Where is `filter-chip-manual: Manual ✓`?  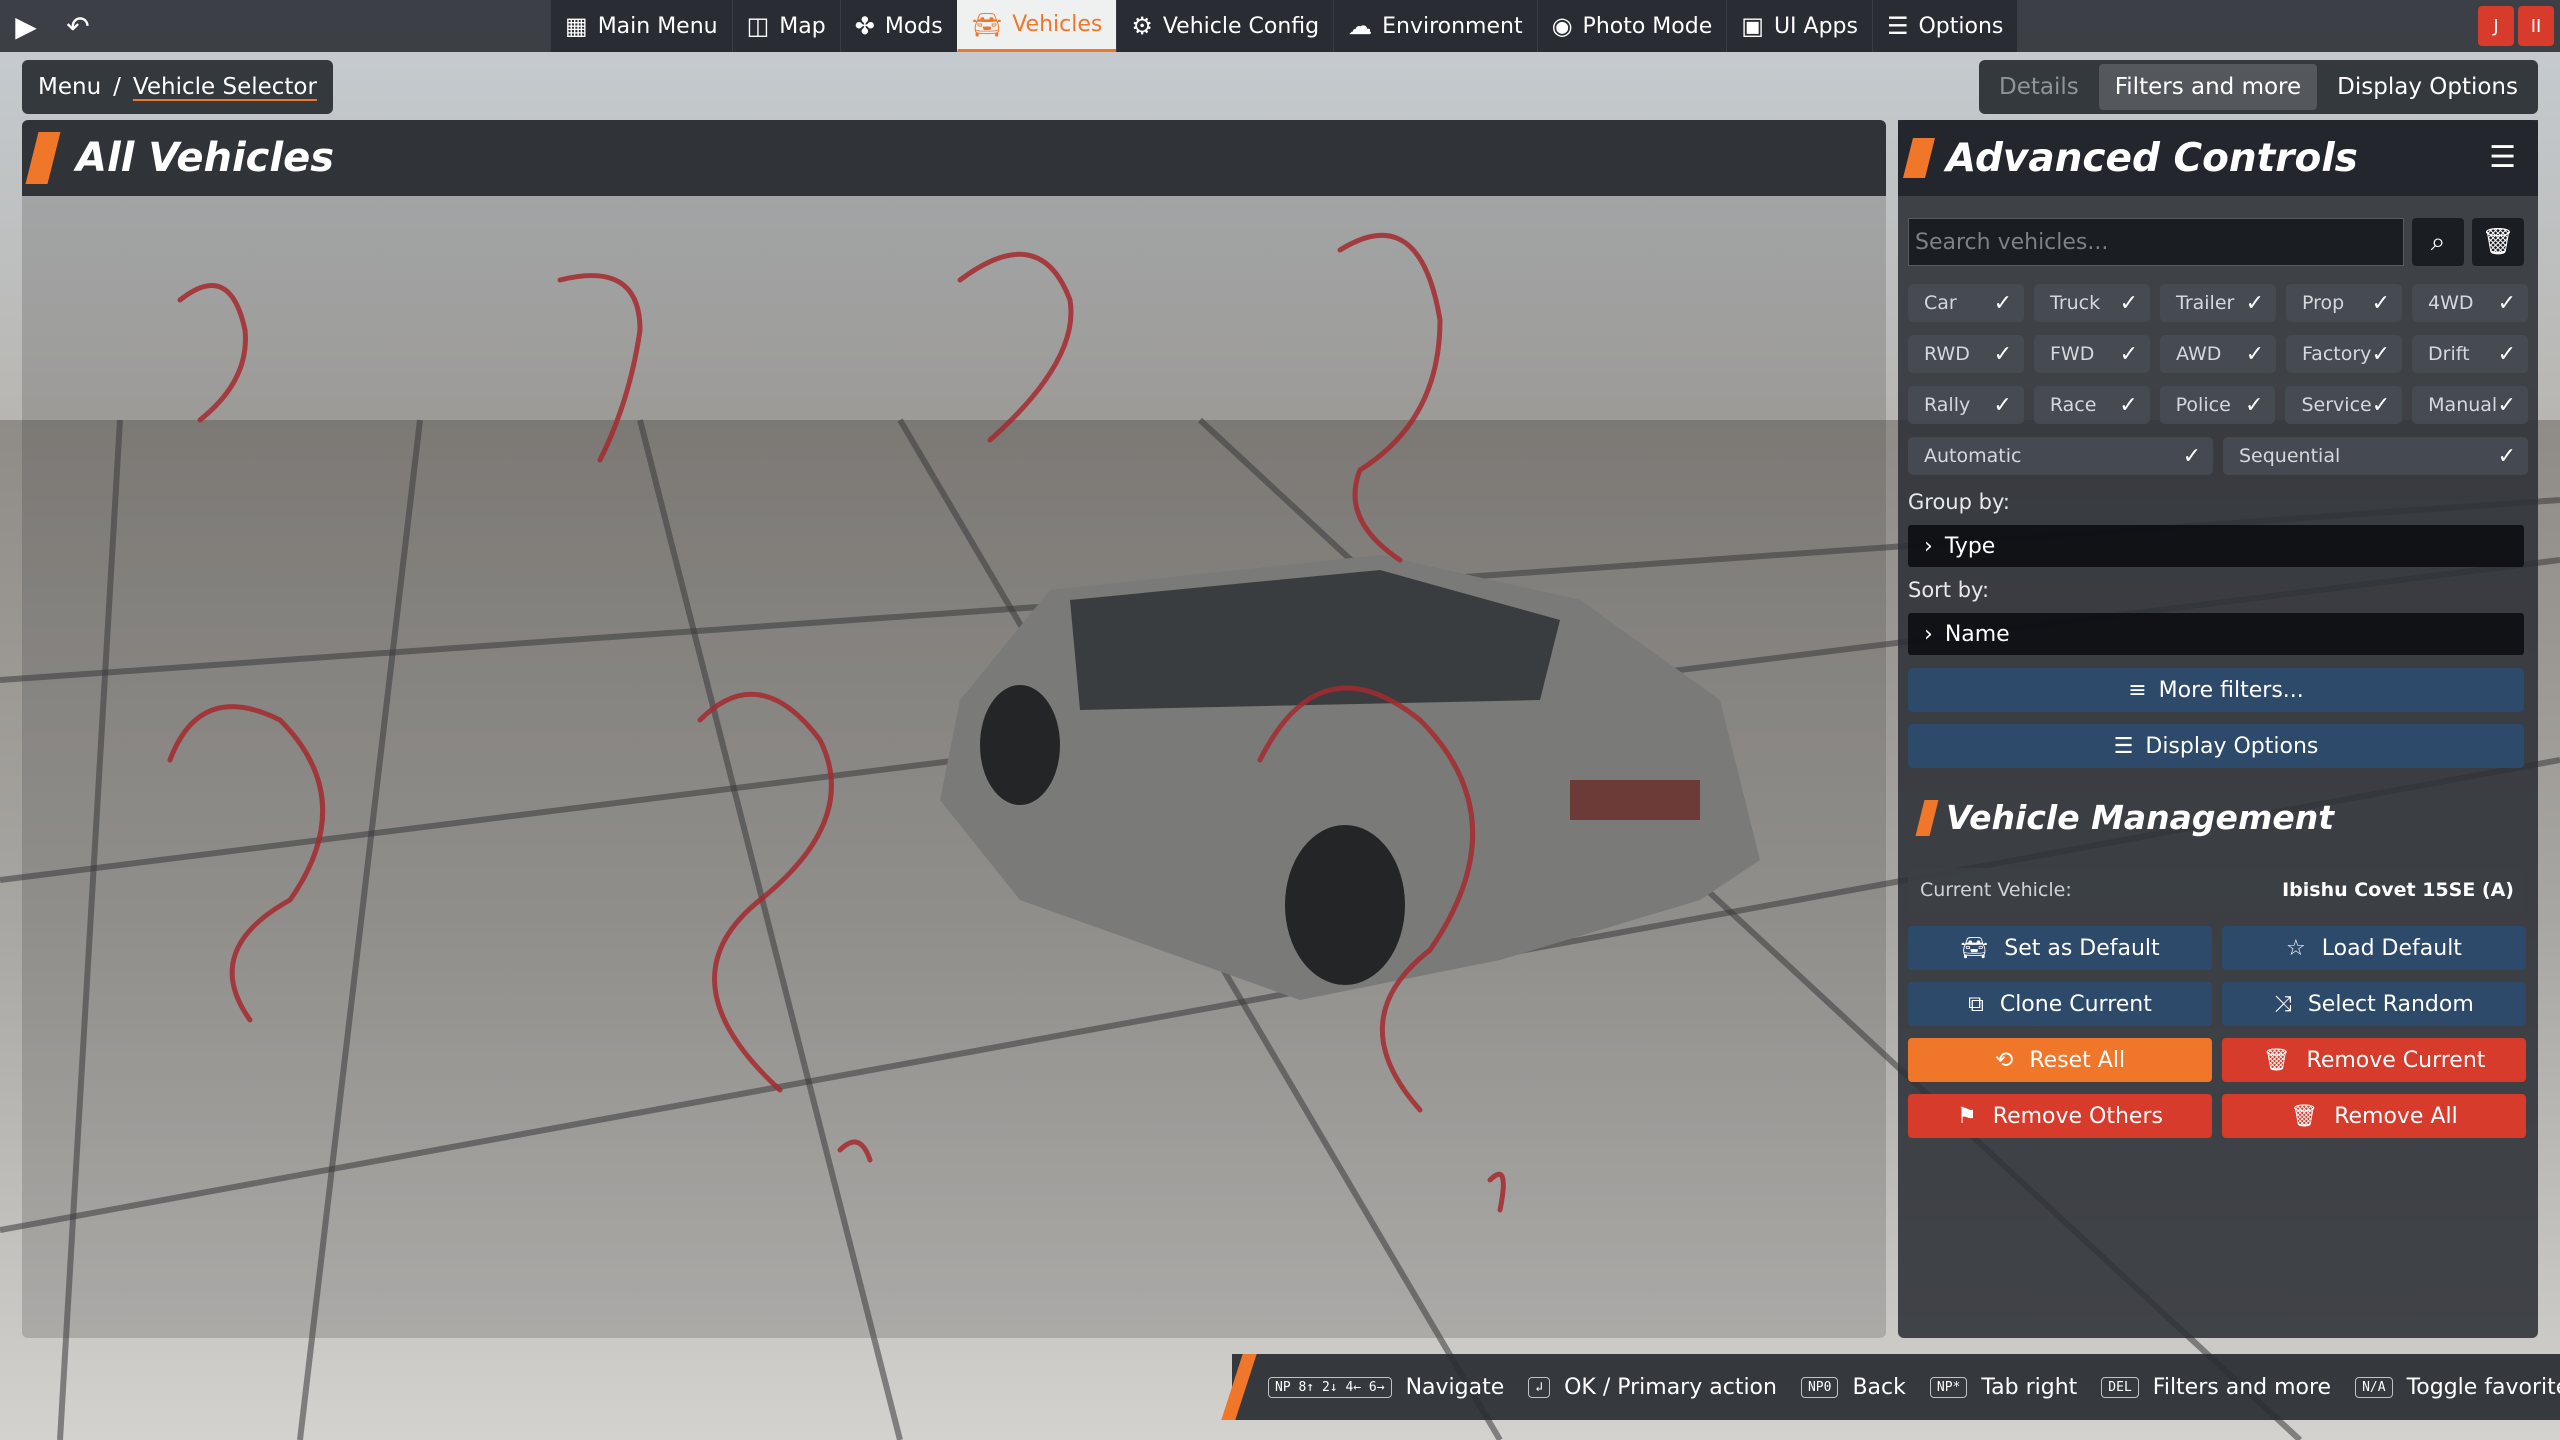 filter-chip-manual: Manual ✓ is located at coordinates (2470, 405).